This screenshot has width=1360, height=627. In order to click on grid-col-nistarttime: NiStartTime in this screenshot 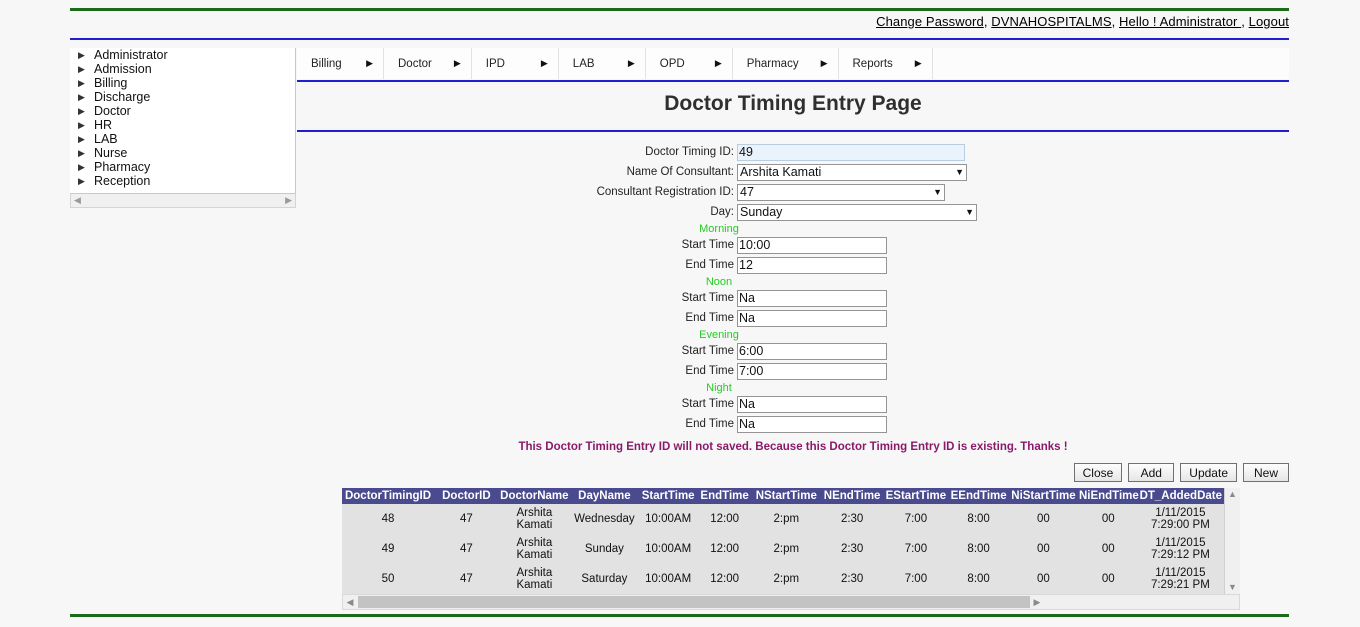, I will do `click(1043, 496)`.